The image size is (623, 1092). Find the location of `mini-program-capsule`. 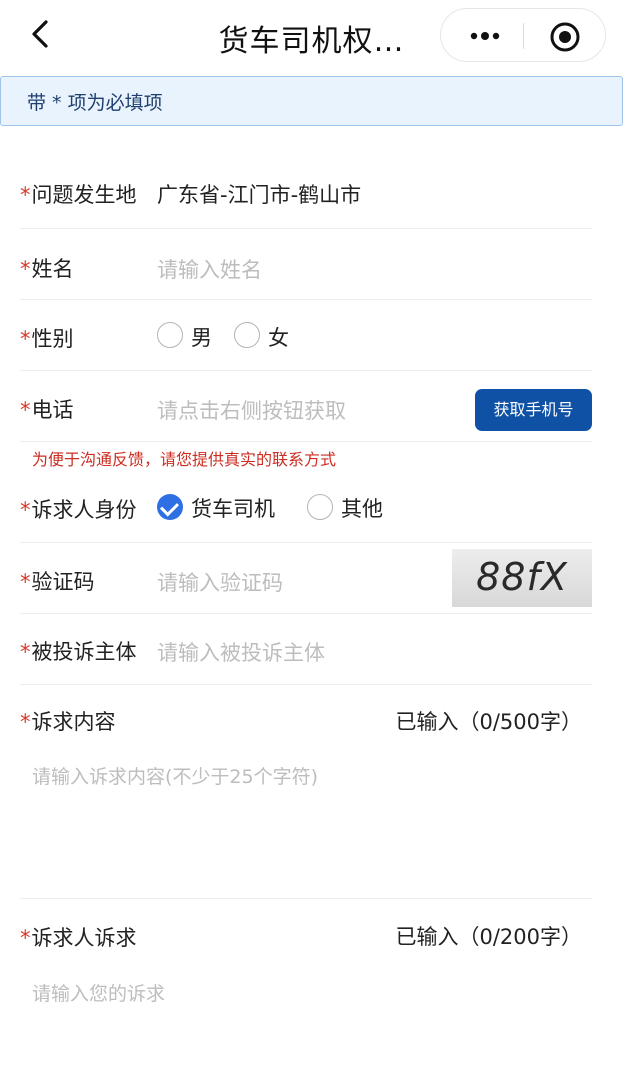

mini-program-capsule is located at coordinates (523, 35).